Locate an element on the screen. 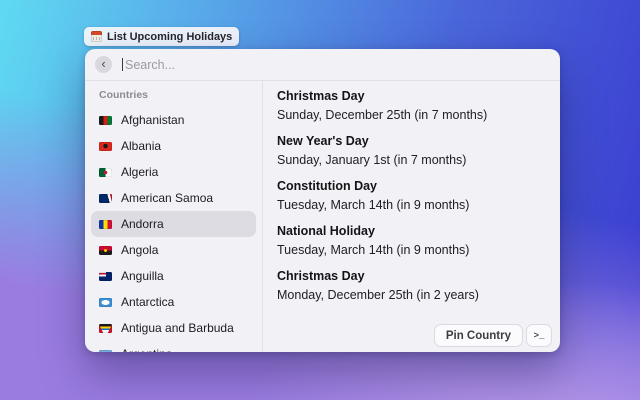 The image size is (640, 400). country-name: Angola is located at coordinates (140, 250).